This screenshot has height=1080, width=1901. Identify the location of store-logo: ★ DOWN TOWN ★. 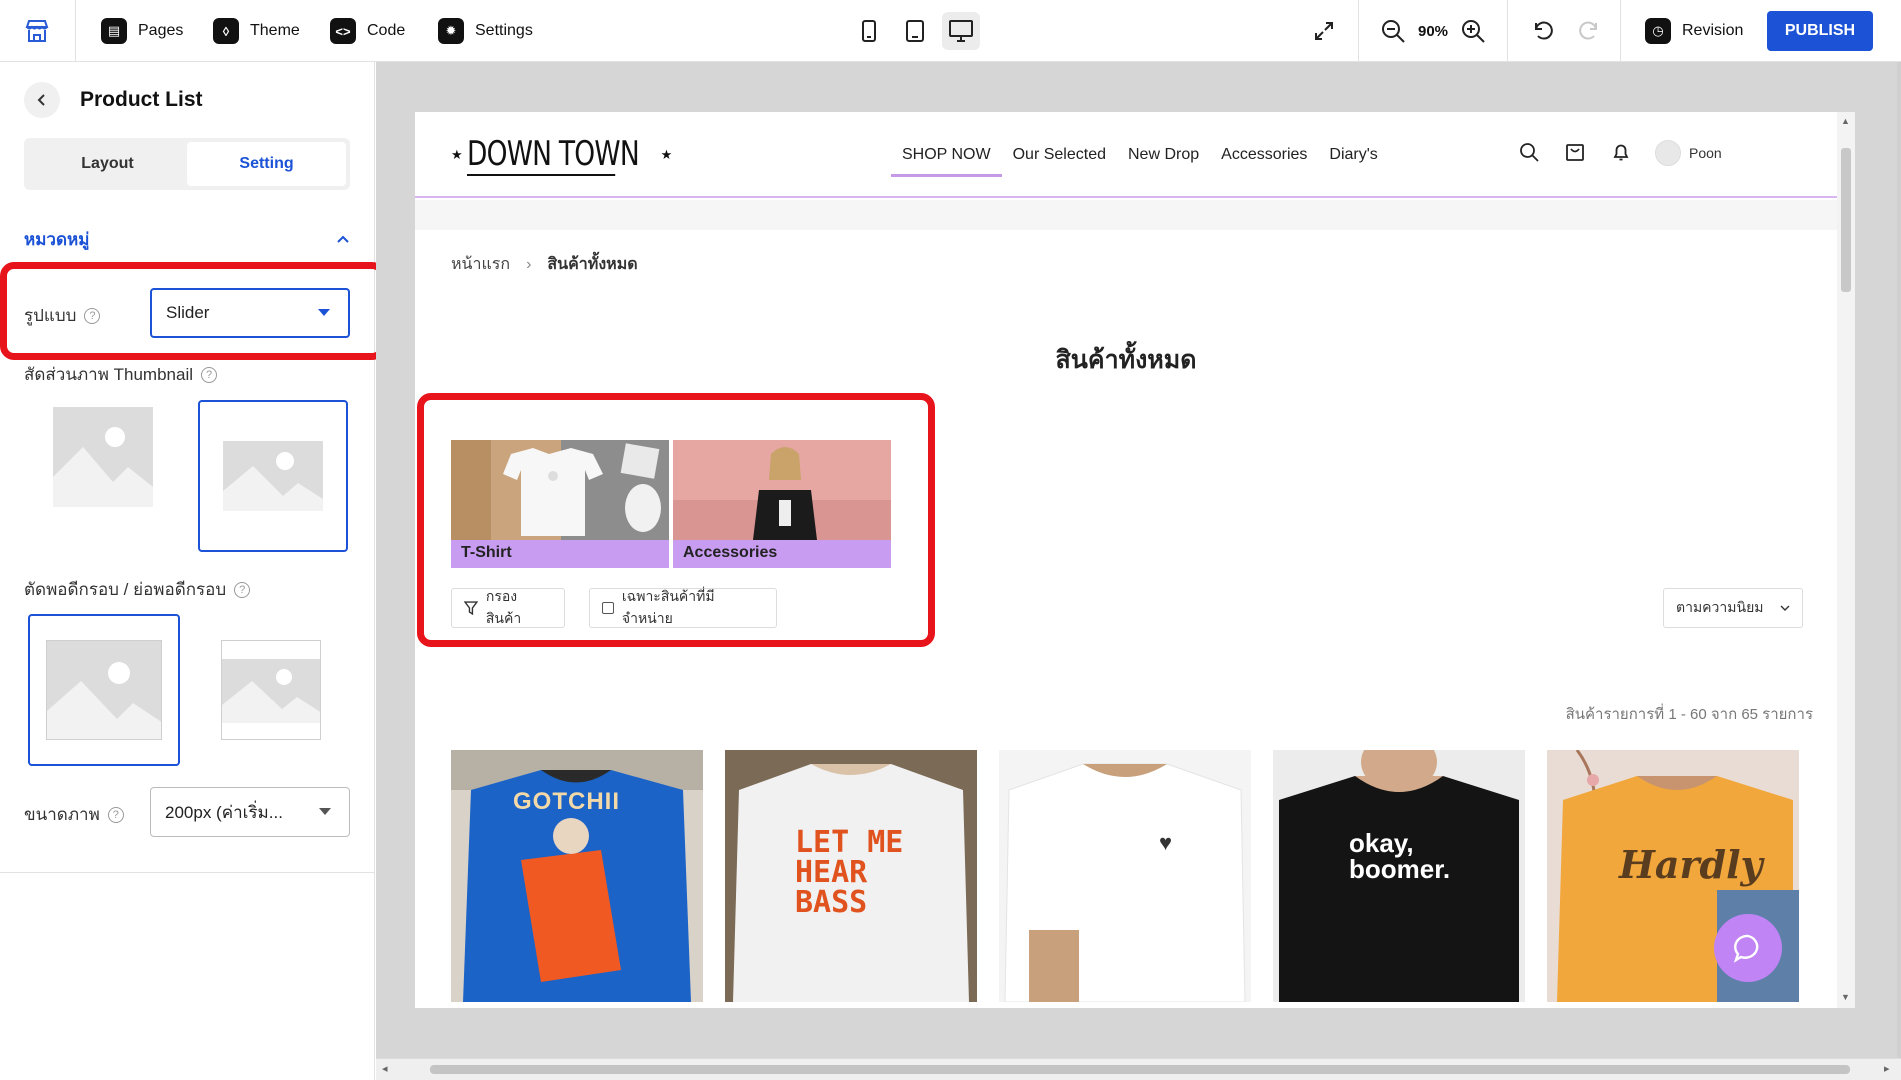
(561, 155).